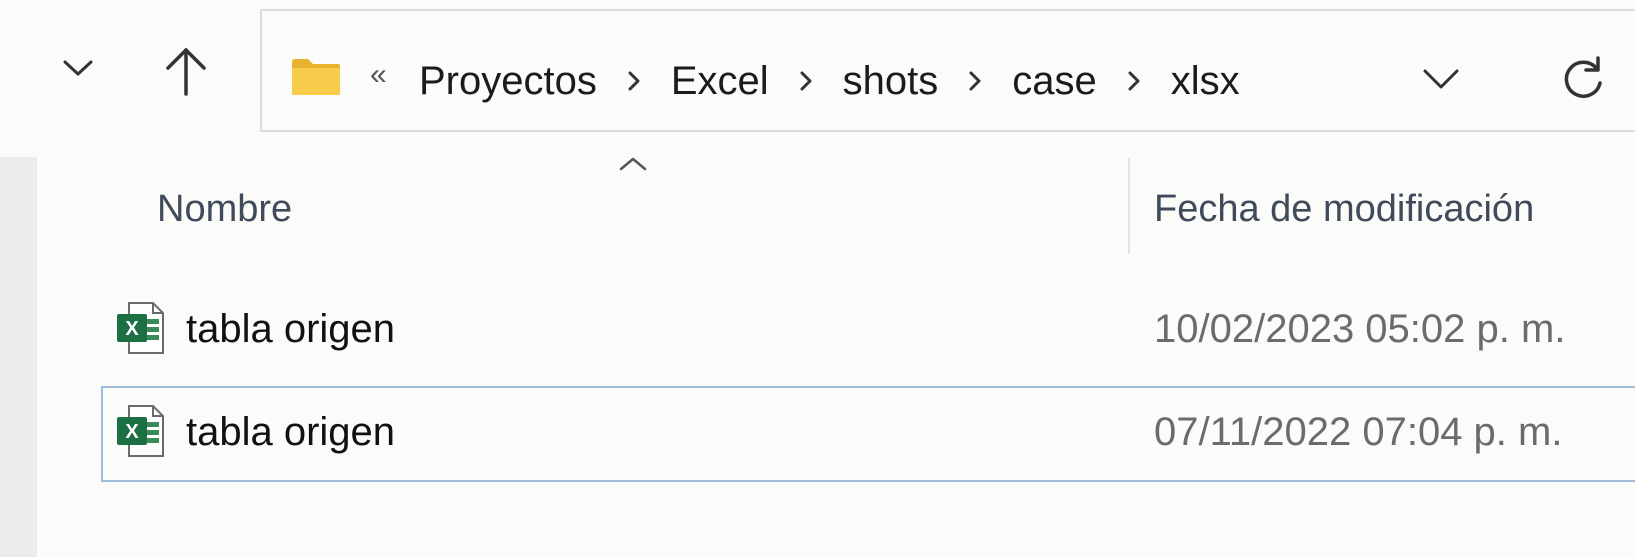 This screenshot has height=557, width=1635. I want to click on breadcrumb-item-excel: Excel, so click(720, 81).